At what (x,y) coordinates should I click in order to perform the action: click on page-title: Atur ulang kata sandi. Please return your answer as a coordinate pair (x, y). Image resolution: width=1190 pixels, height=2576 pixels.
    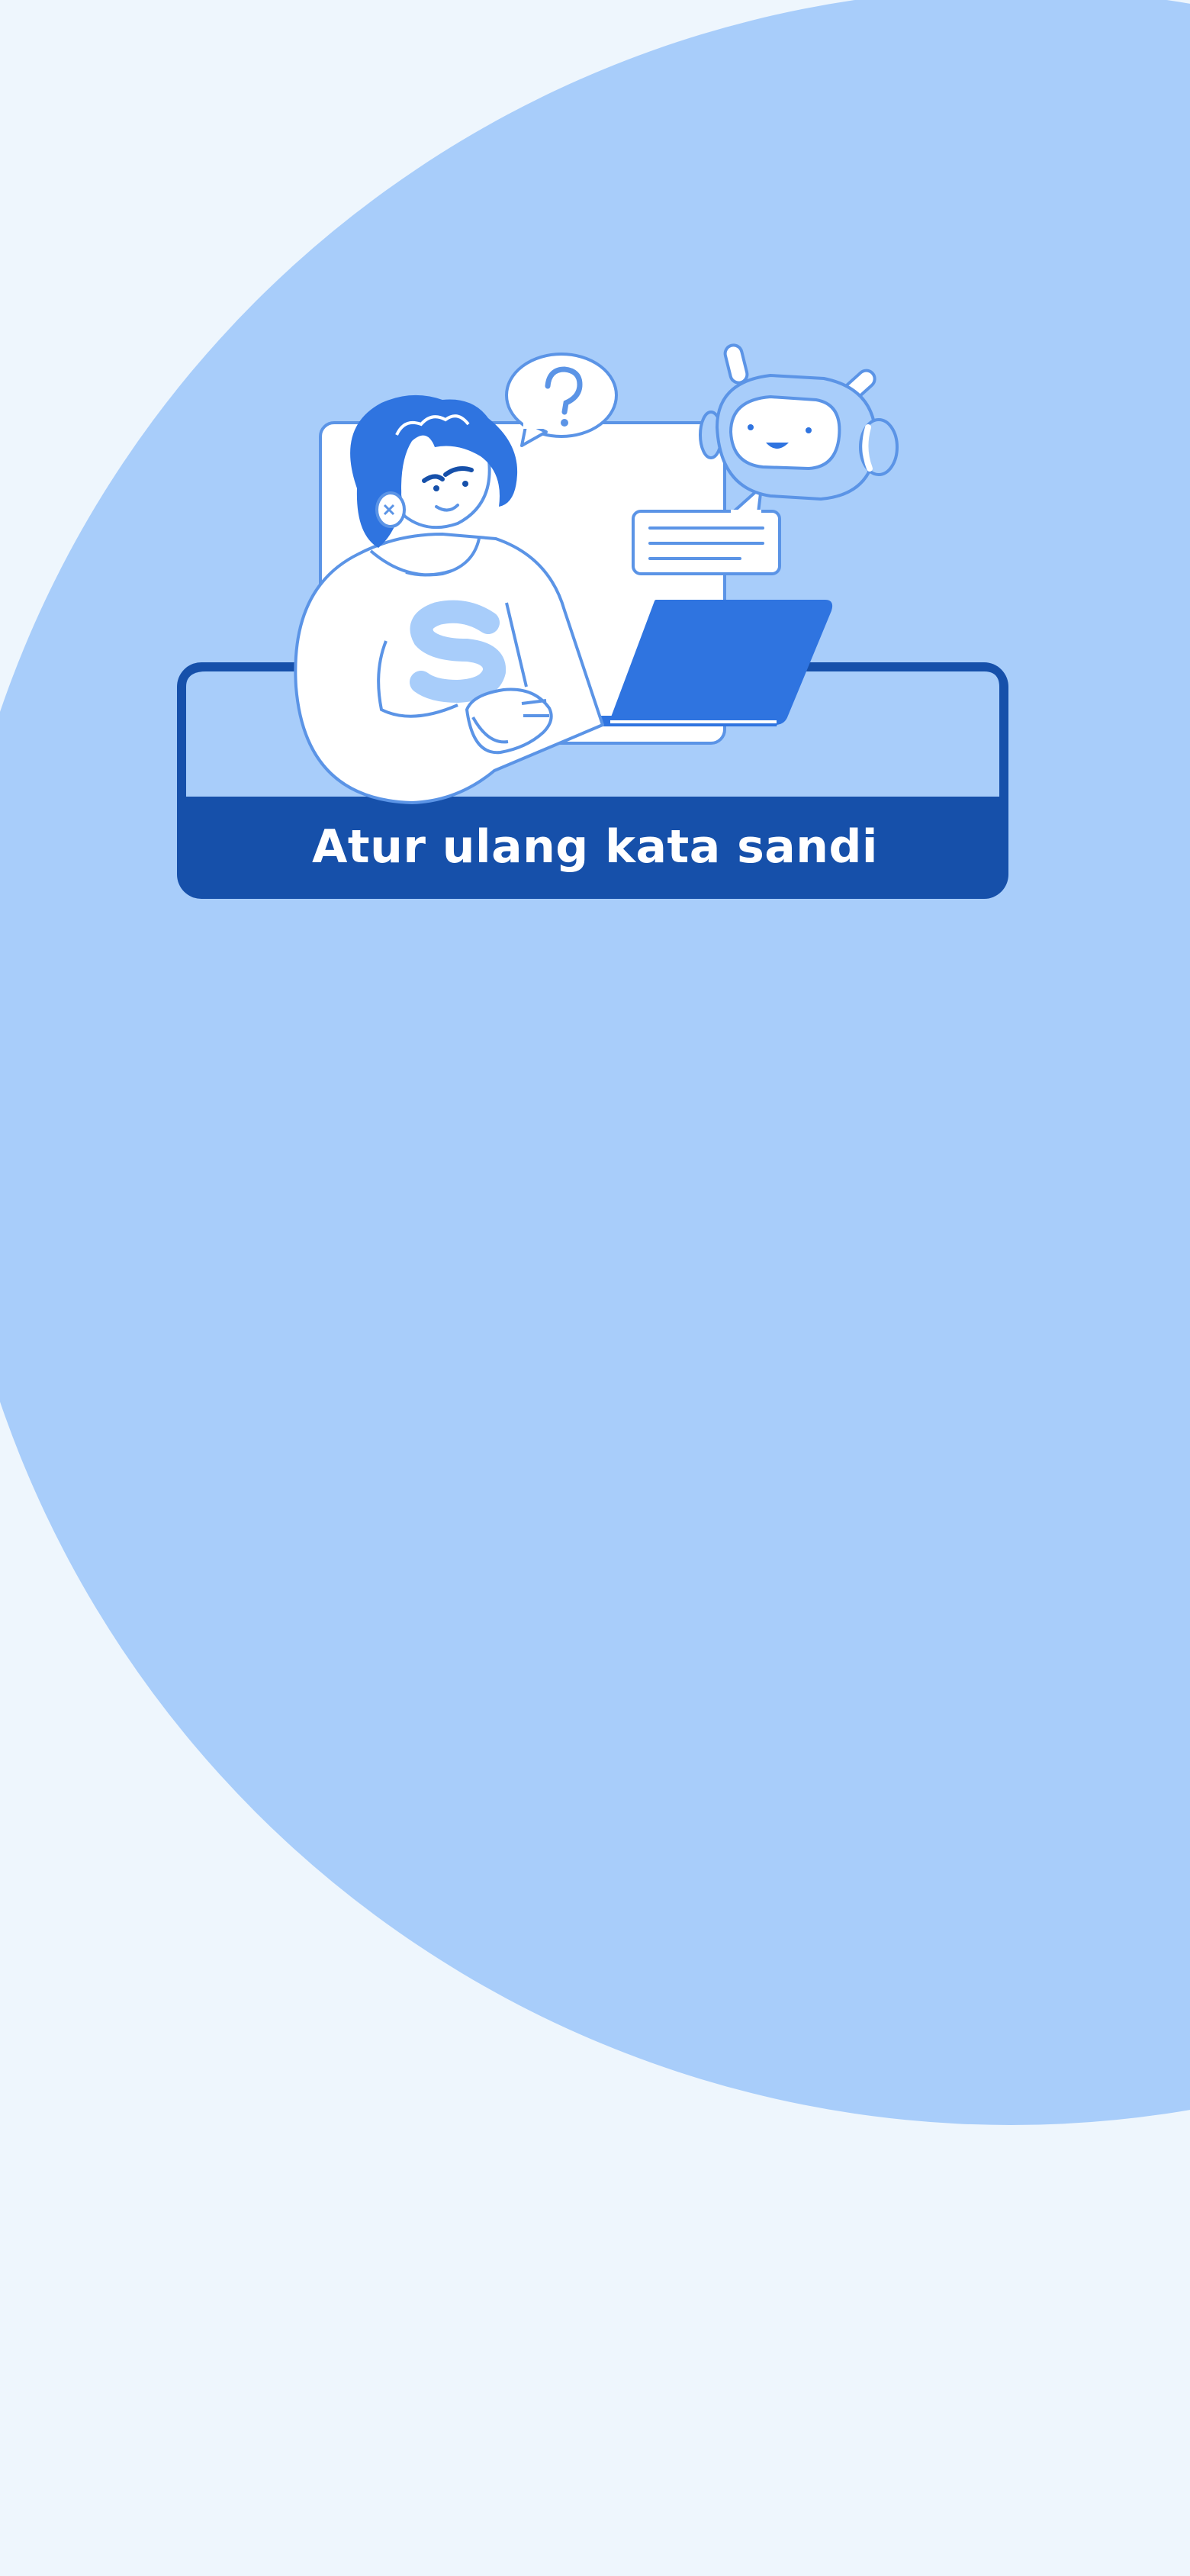
    Looking at the image, I should click on (594, 847).